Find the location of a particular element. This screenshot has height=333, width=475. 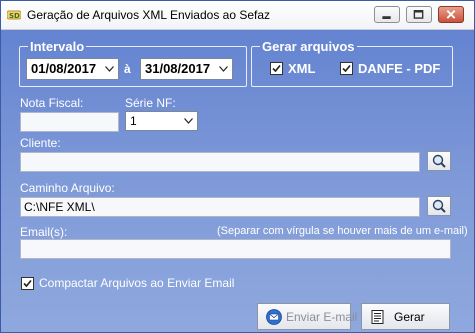

cliente-search-button is located at coordinates (439, 161).